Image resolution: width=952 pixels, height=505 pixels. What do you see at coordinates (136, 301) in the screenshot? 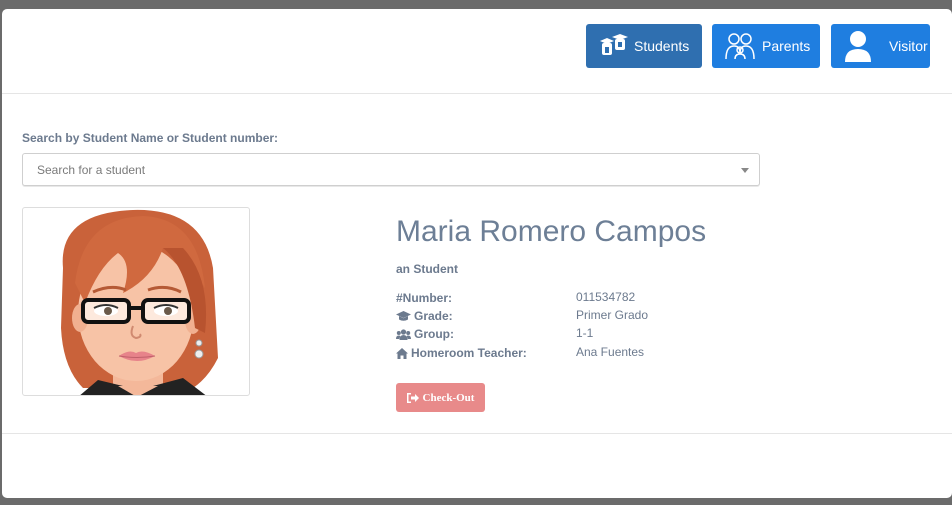
I see `student-avatar` at bounding box center [136, 301].